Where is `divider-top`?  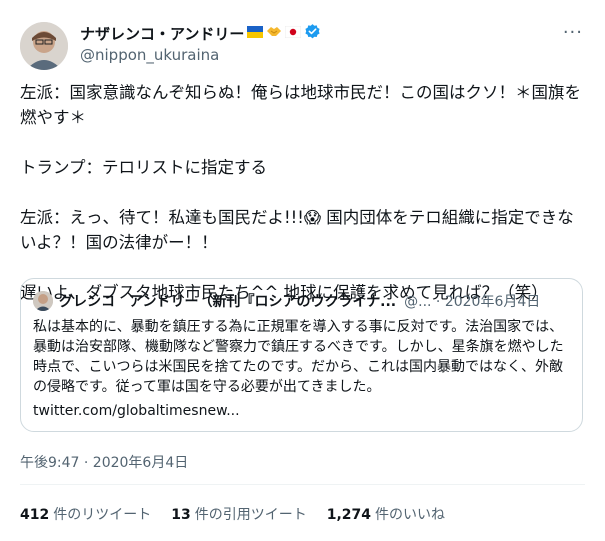
divider-top is located at coordinates (302, 484).